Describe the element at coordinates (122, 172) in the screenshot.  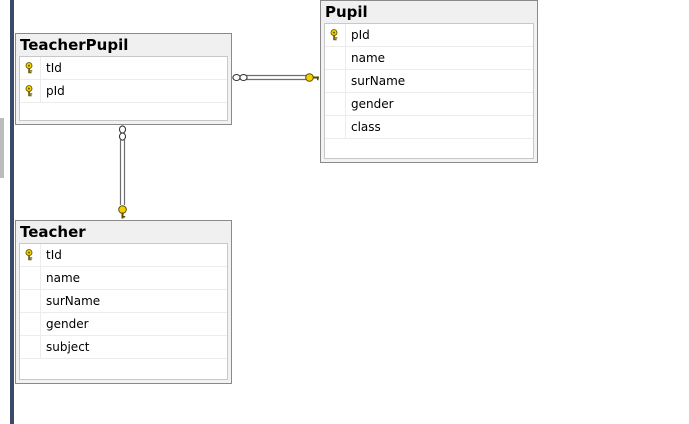
I see `relationship-teacherpupil-teacher` at that location.